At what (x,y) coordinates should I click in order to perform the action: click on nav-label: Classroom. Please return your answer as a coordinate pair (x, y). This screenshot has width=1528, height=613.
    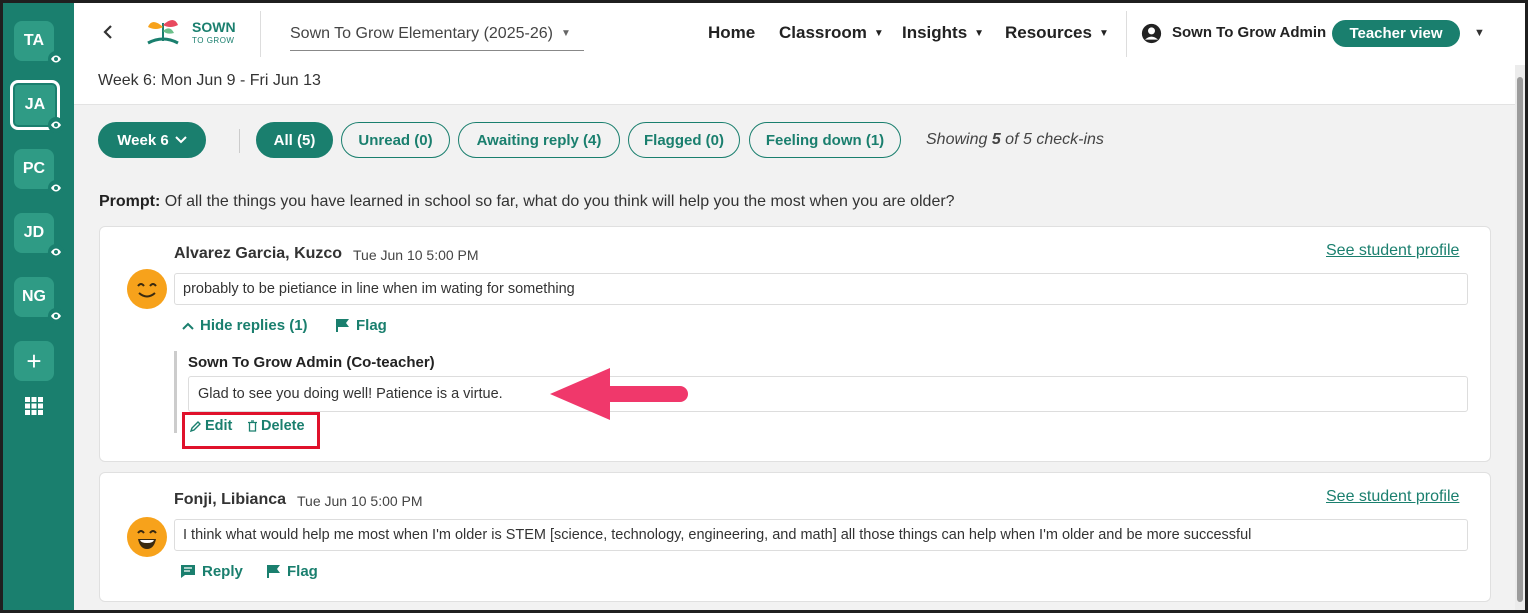
    Looking at the image, I should click on (823, 32).